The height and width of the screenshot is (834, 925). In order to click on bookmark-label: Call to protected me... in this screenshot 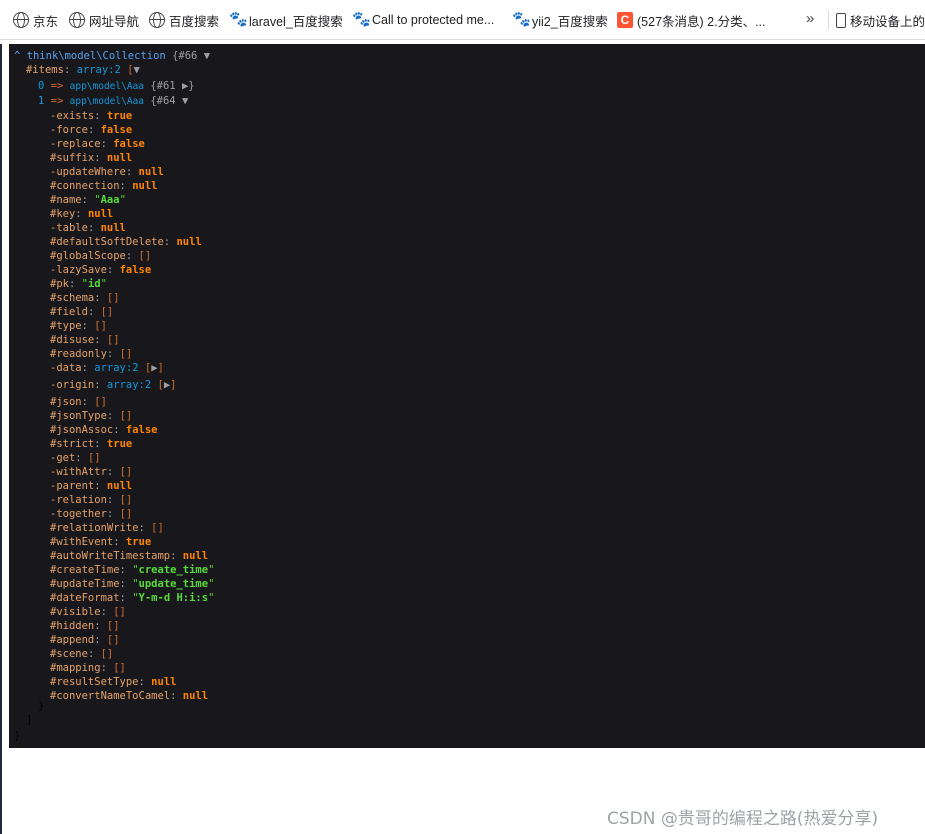, I will do `click(433, 20)`.